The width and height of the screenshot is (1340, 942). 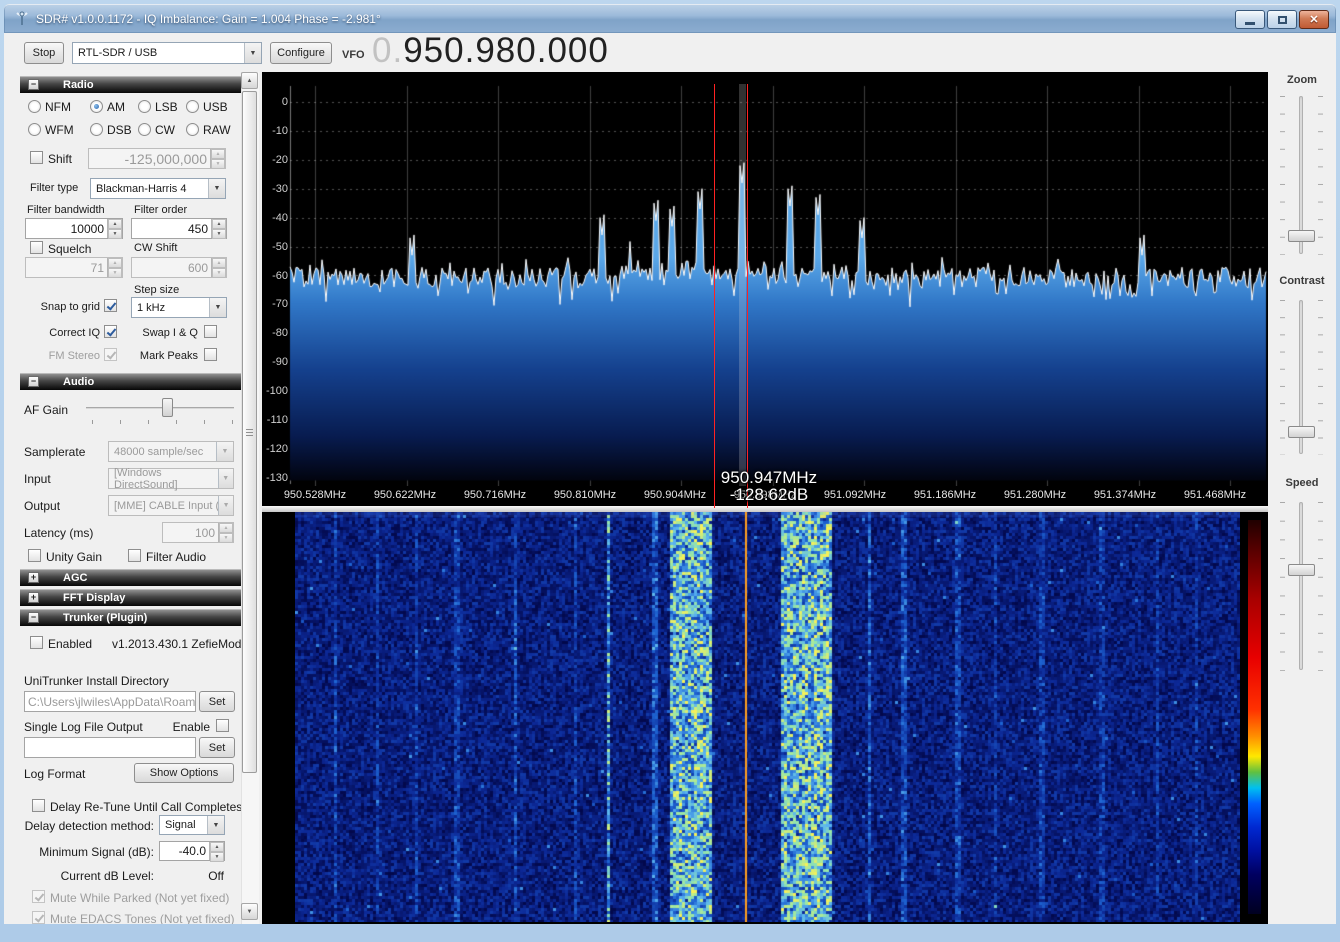 I want to click on mute-parked-checkbox, so click(x=38, y=896).